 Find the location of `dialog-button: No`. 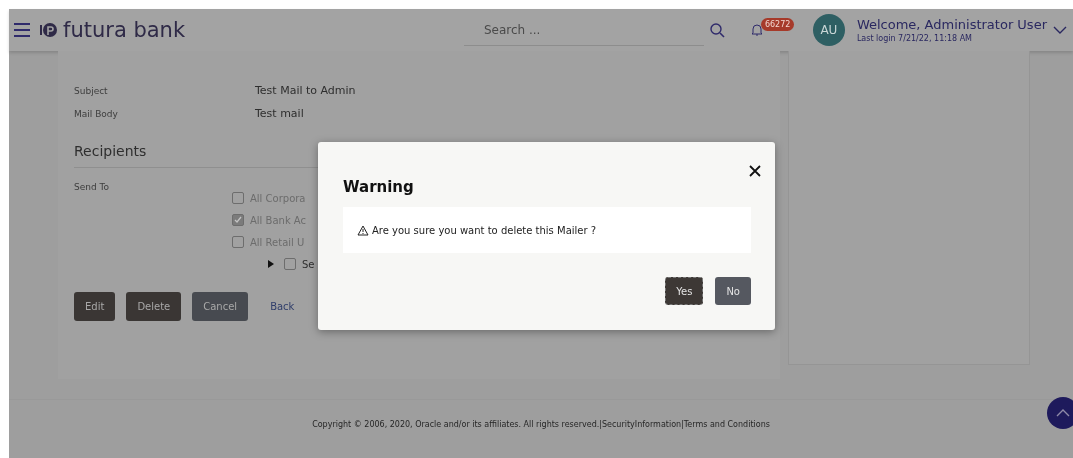

dialog-button: No is located at coordinates (733, 291).